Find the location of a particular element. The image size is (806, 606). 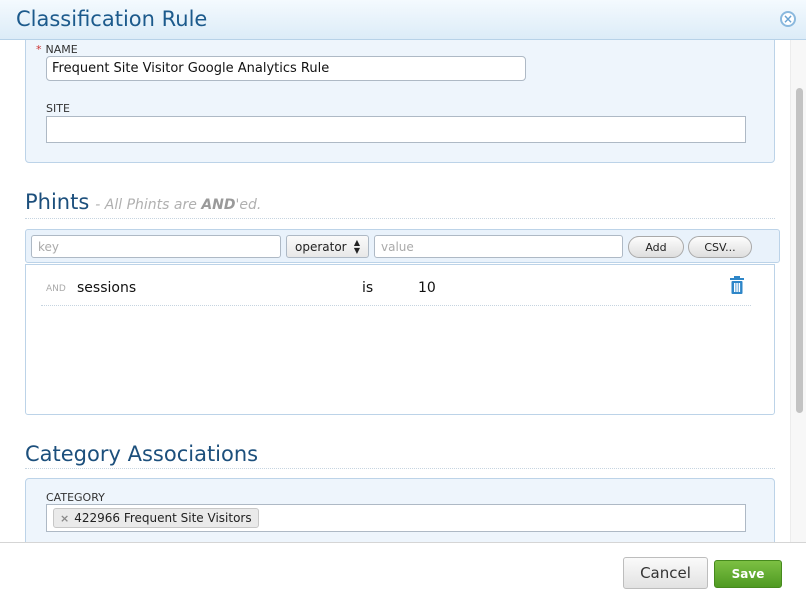

scrollbar is located at coordinates (798, 291).